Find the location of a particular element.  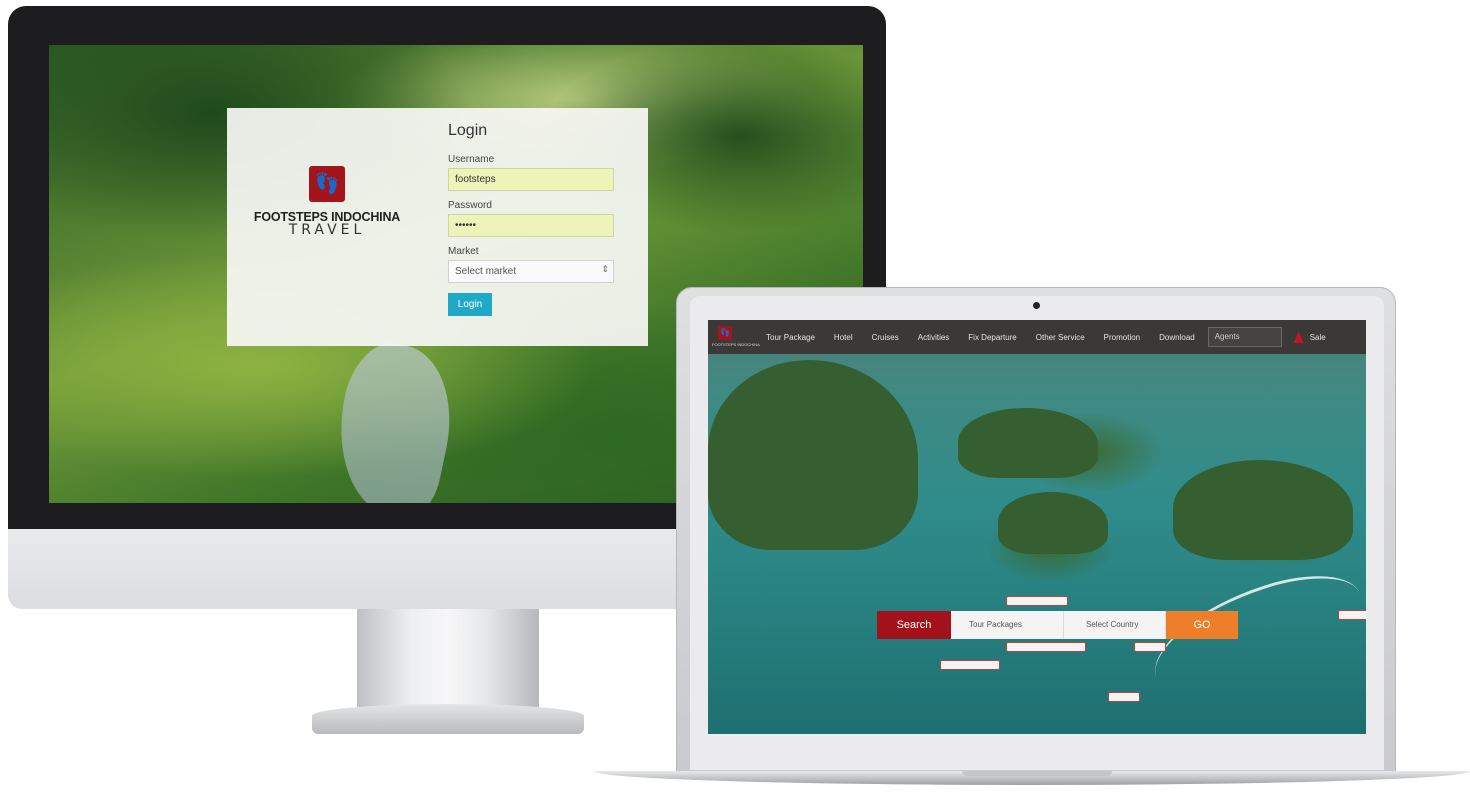

site-logo: 👣 FOOTSTEPS INDOCHINA is located at coordinates (736, 337).